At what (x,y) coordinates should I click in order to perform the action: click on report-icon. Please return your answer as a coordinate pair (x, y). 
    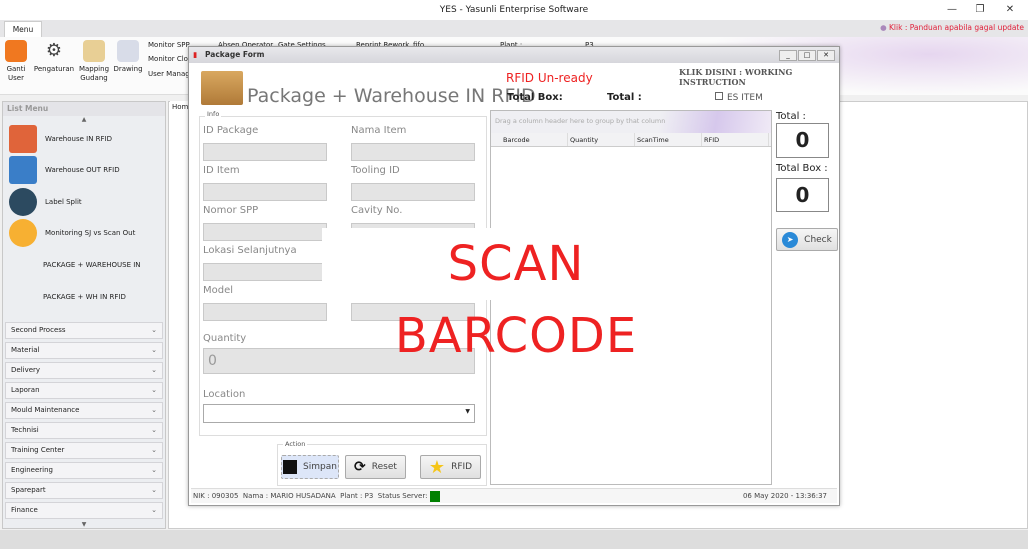
    Looking at the image, I should click on (23, 233).